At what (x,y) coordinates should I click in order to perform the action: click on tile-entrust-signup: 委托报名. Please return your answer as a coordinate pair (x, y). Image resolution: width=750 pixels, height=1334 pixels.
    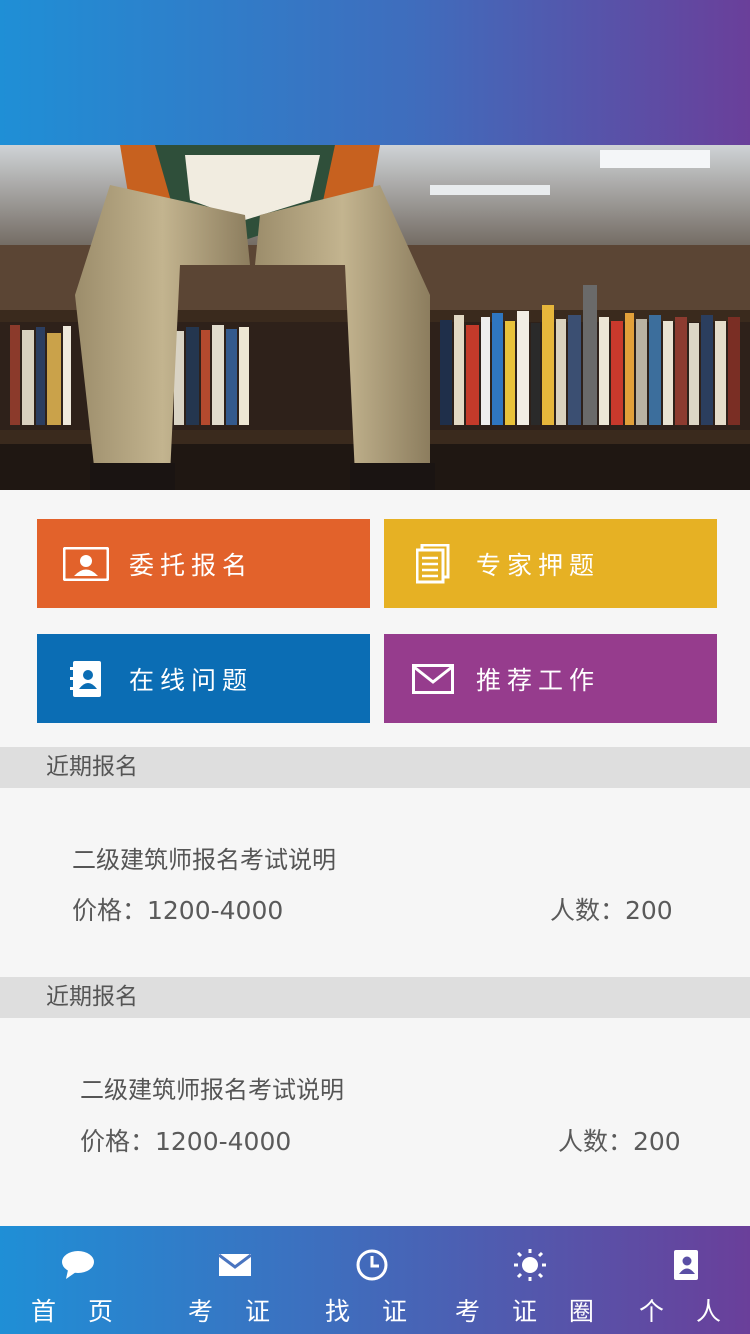
    Looking at the image, I should click on (203, 563).